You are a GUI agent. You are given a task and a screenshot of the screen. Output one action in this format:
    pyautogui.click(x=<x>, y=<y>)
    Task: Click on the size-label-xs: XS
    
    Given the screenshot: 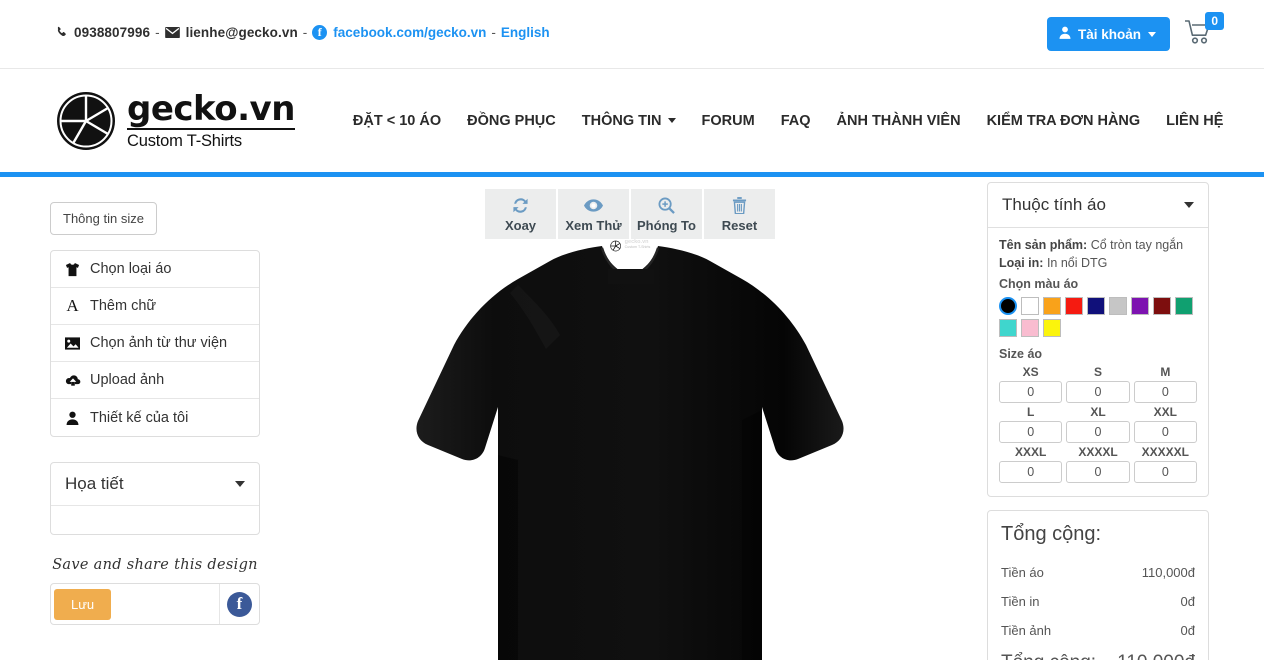 What is the action you would take?
    pyautogui.click(x=1030, y=372)
    